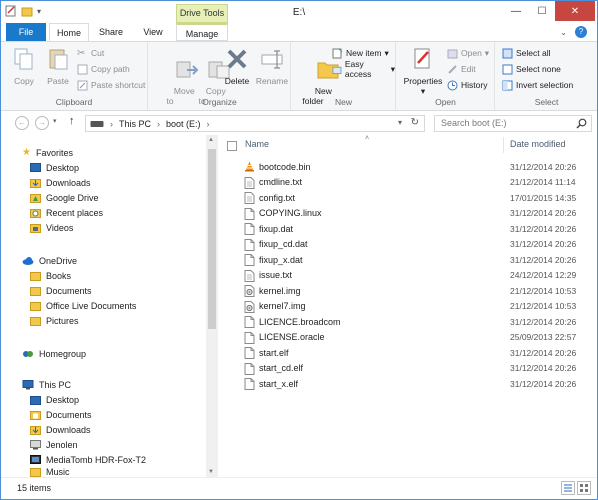 The width and height of the screenshot is (598, 500). Describe the element at coordinates (49, 260) in the screenshot. I see `nav-onedrive: OneDrive` at that location.